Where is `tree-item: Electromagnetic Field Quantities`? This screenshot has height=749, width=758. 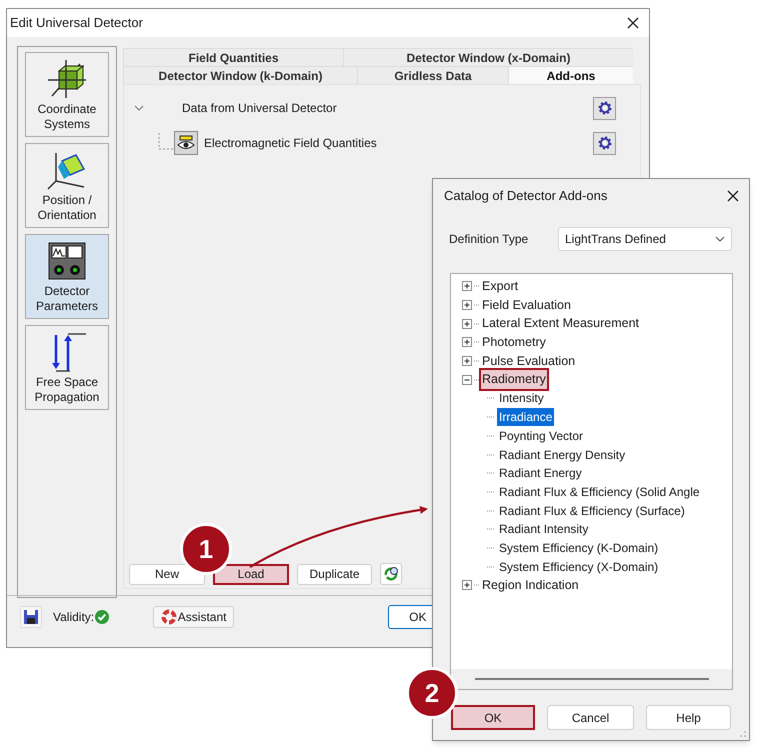 tree-item: Electromagnetic Field Quantities is located at coordinates (398, 143).